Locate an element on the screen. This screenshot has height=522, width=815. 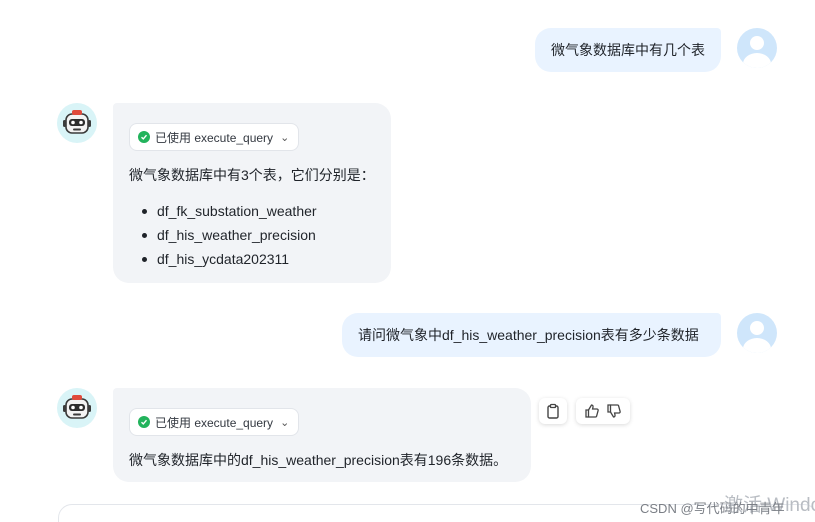
clipboard-icon is located at coordinates (553, 411).